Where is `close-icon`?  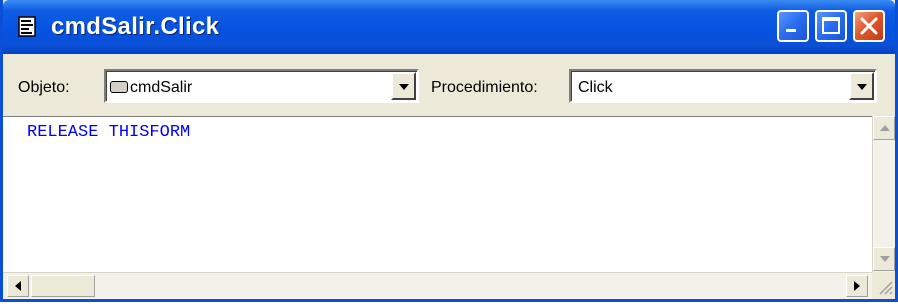 close-icon is located at coordinates (869, 26).